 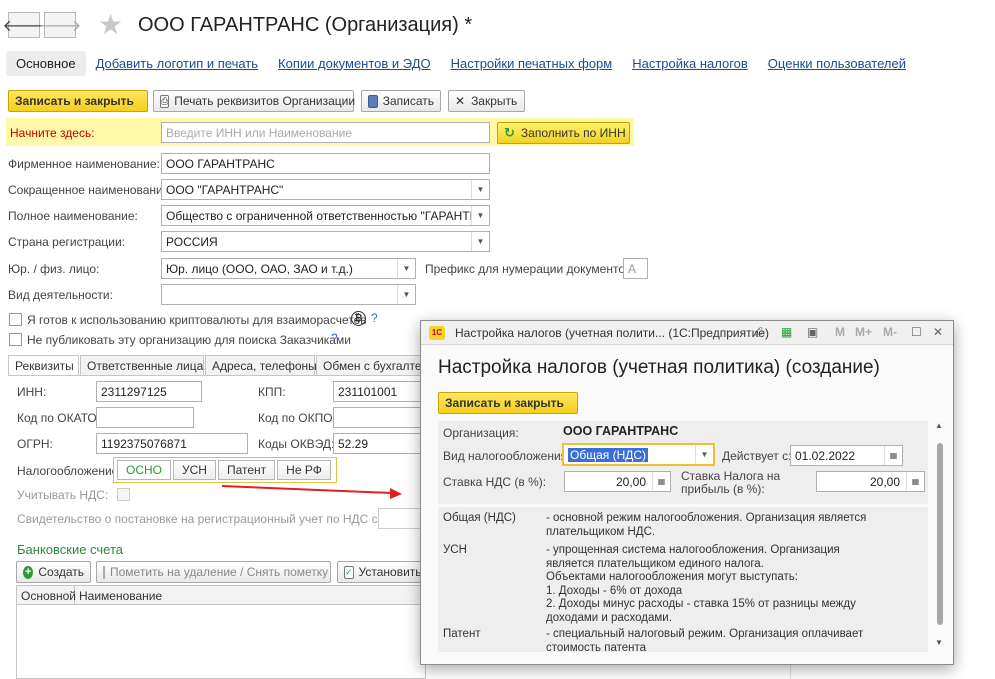 I want to click on crypto-checkbox, so click(x=15, y=319).